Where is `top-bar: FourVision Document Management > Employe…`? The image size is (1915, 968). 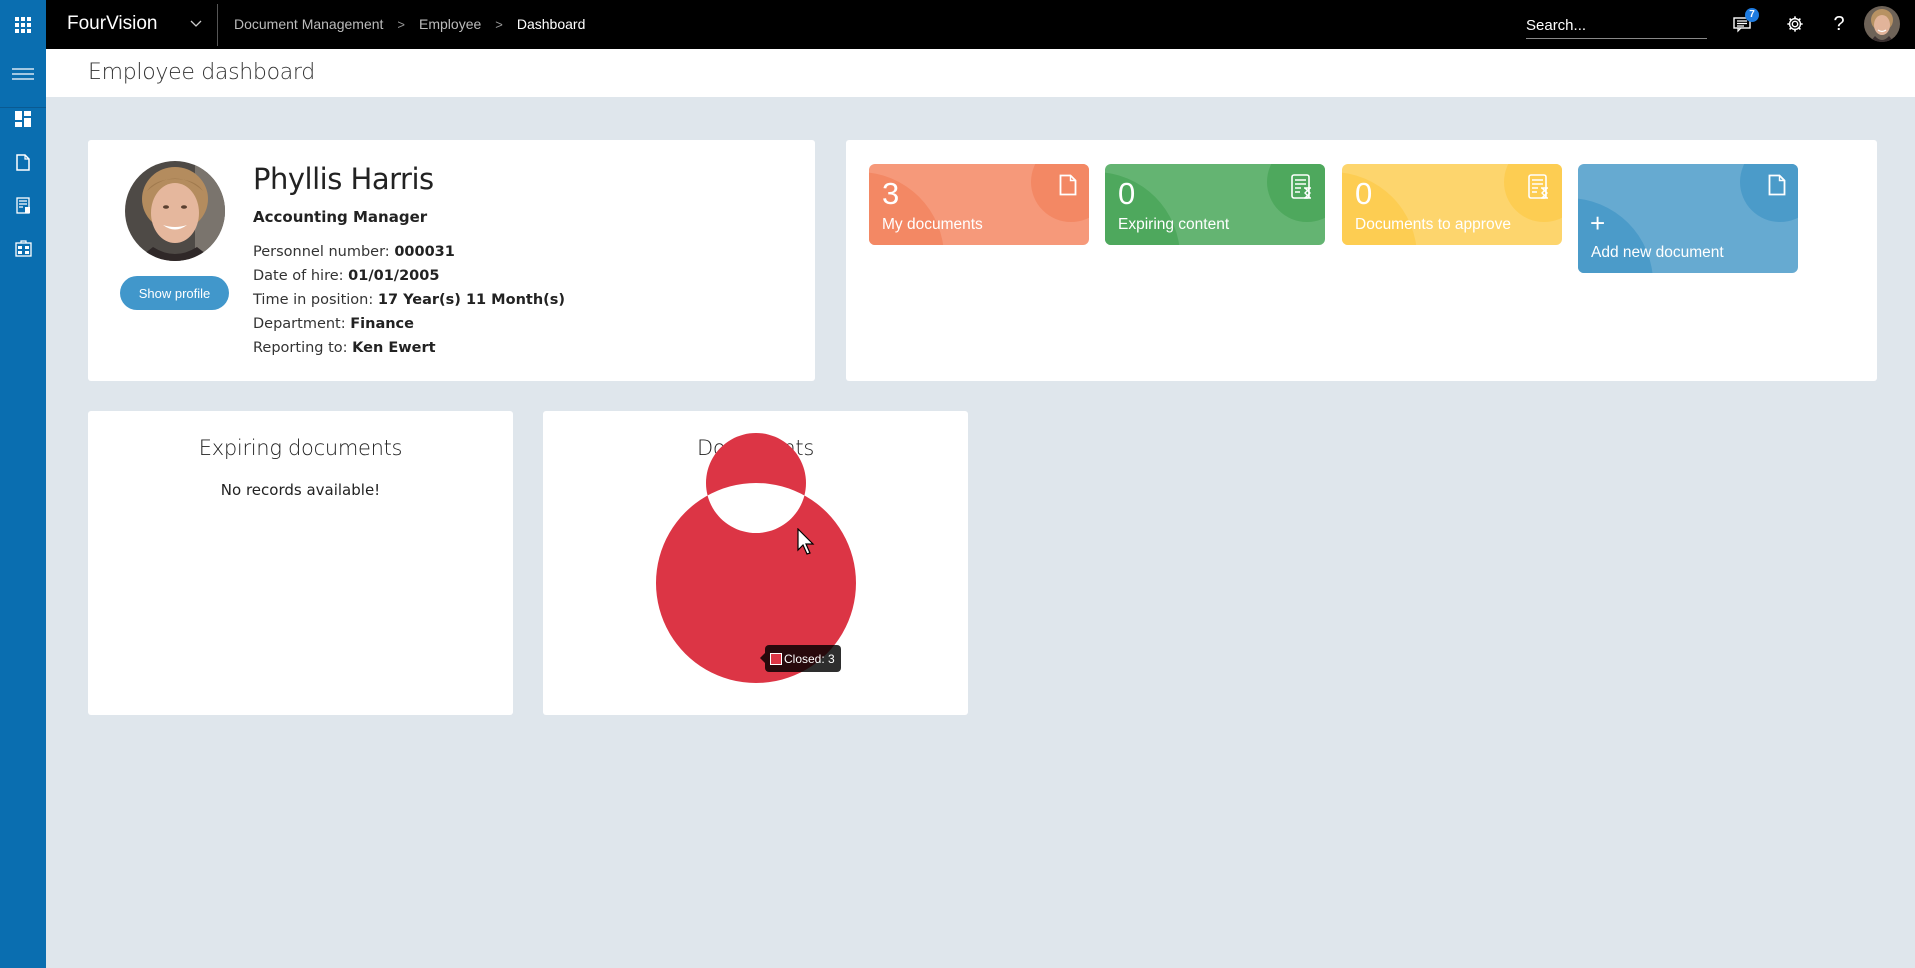
top-bar: FourVision Document Management > Employe… is located at coordinates (957, 24).